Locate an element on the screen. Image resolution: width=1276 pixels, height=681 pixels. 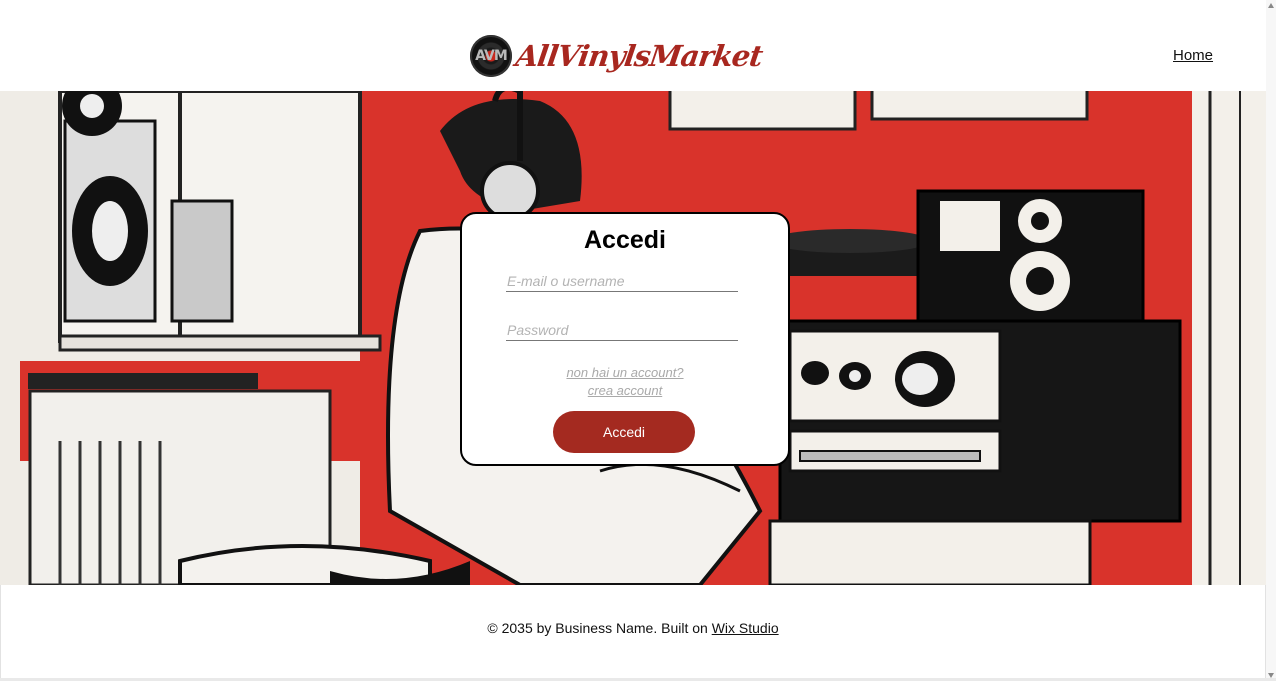
logo-text: AllVinylsMarket is located at coordinates (639, 56).